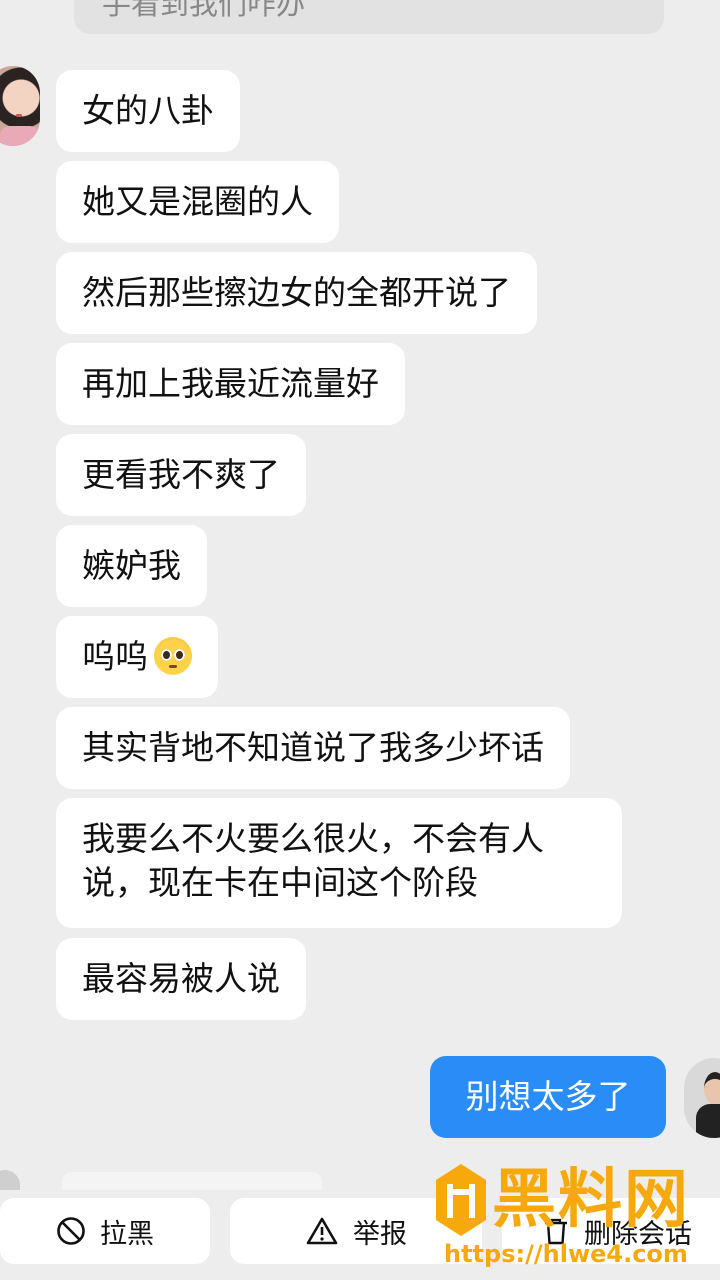 The image size is (720, 1280). I want to click on message-bubble: 其实背地不知道说了我多少坏话, so click(313, 748).